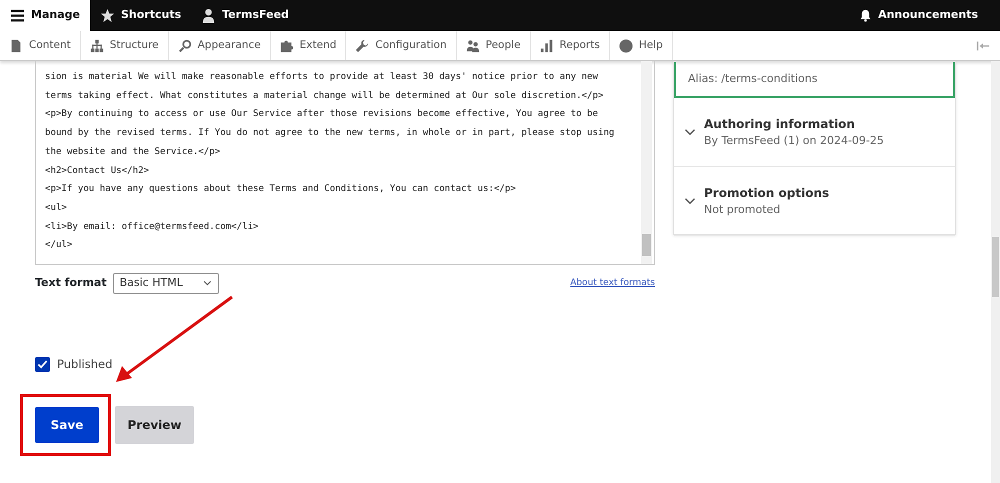 Image resolution: width=1000 pixels, height=483 pixels. What do you see at coordinates (330, 133) in the screenshot?
I see `code-line: bound by the revised terms. If You do not agree to the new terms, in whole or in part, please stop using` at bounding box center [330, 133].